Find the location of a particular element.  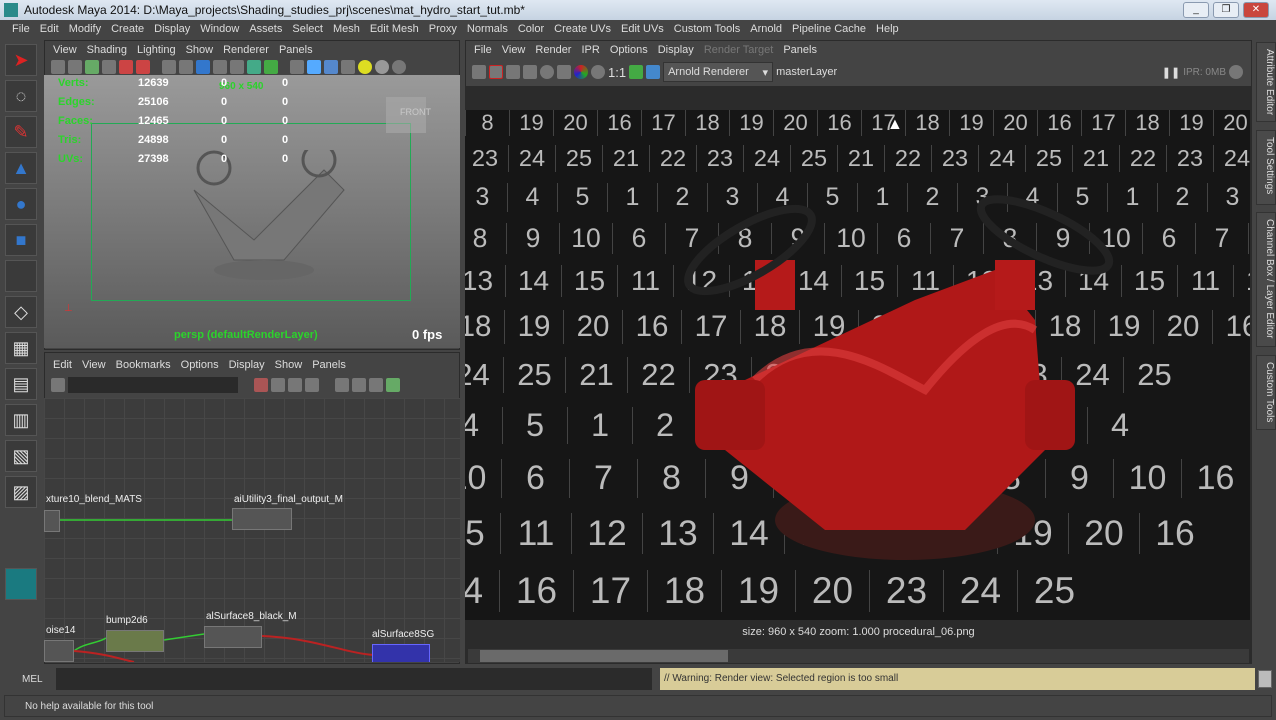

ipr-render-icon is located at coordinates (530, 72).